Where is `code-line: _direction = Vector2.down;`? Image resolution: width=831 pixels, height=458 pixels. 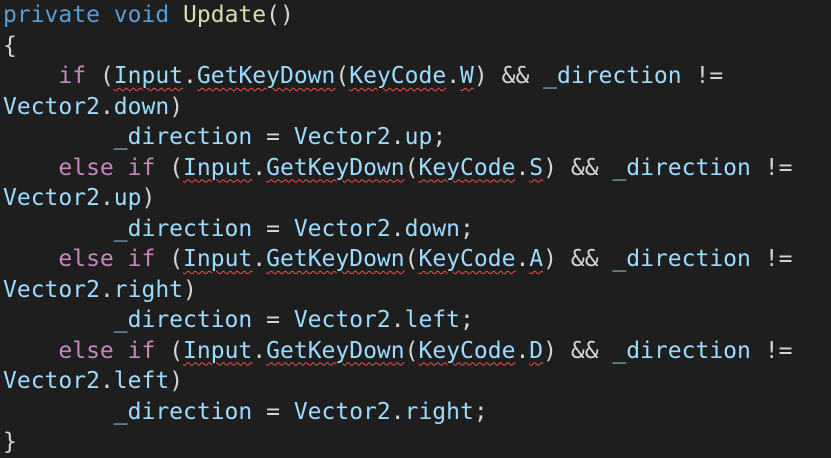
code-line: _direction = Vector2.down; is located at coordinates (417, 229).